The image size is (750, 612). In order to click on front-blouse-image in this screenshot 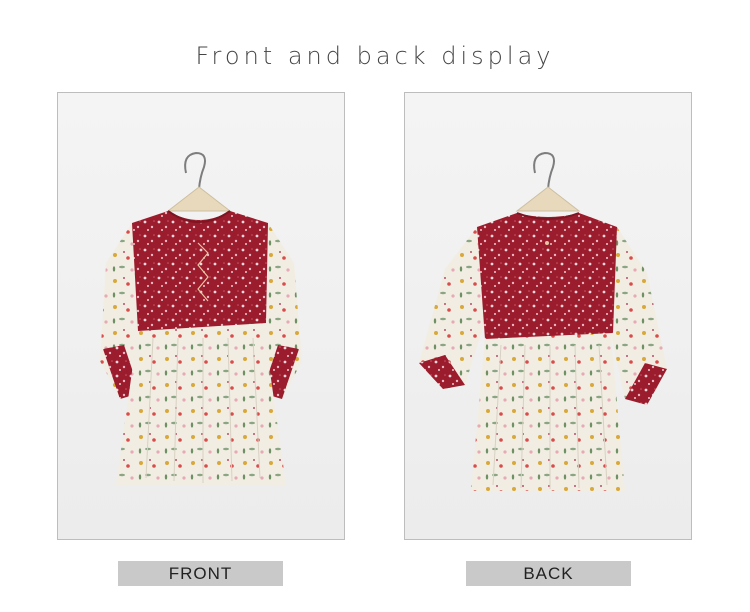, I will do `click(201, 318)`.